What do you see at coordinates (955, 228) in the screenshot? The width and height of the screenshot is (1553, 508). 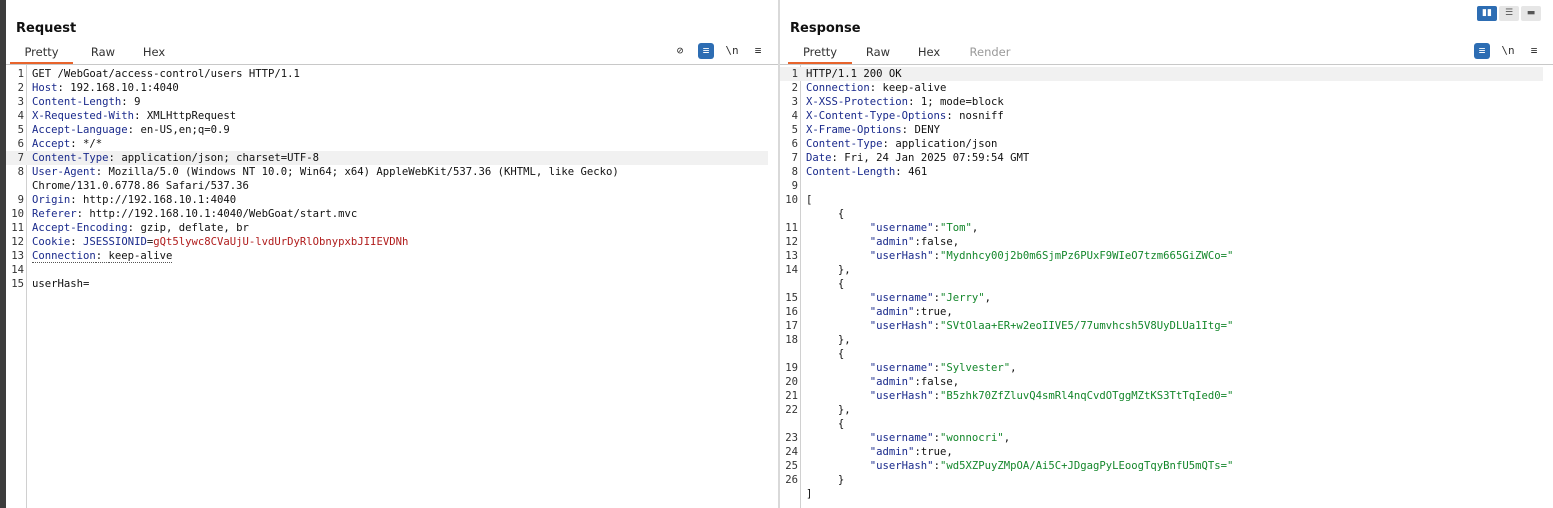 I see `json-value: "Tom"` at bounding box center [955, 228].